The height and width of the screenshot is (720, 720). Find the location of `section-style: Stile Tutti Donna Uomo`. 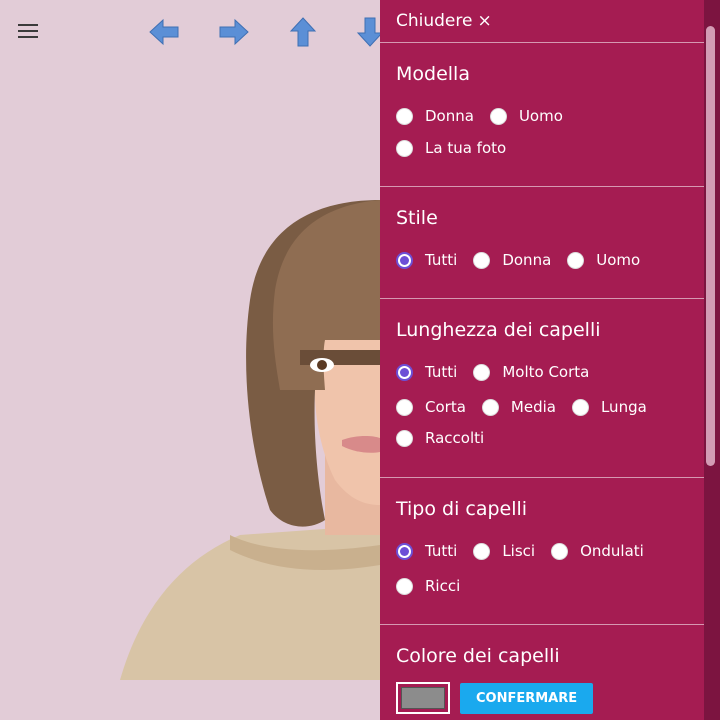

section-style: Stile Tutti Donna Uomo is located at coordinates (542, 243).